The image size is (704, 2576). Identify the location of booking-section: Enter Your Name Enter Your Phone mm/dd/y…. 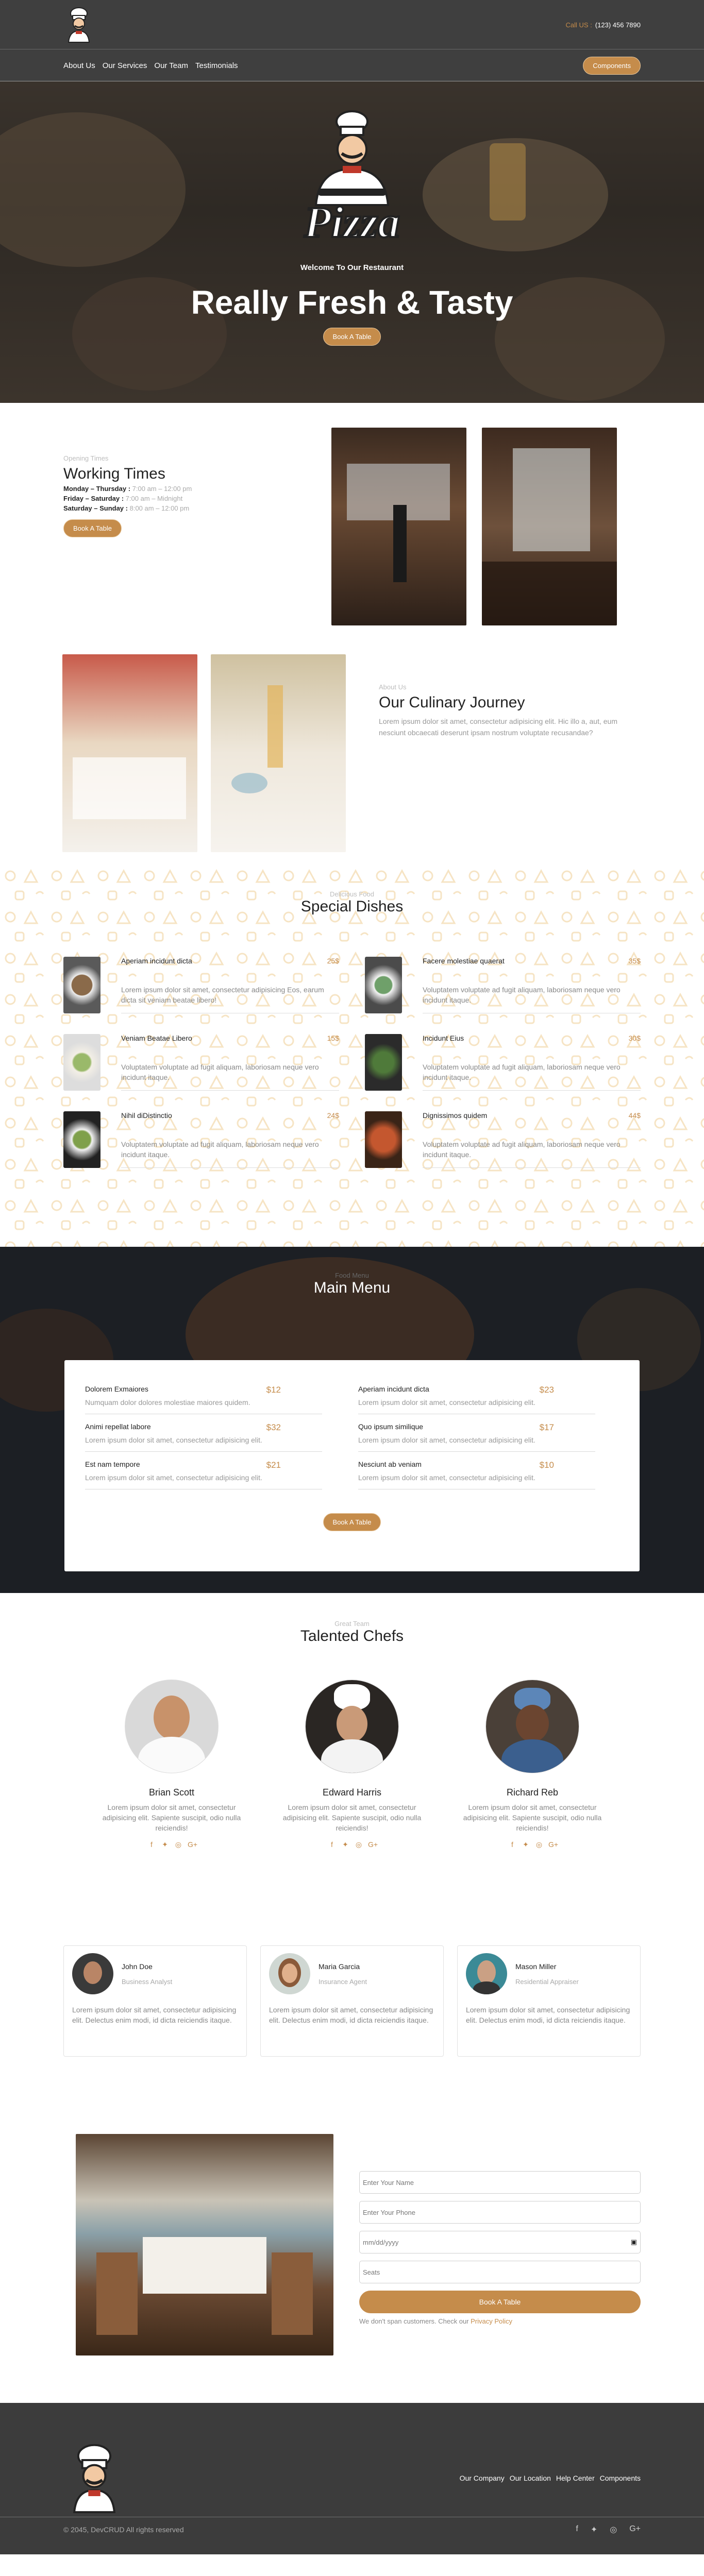
(352, 2268).